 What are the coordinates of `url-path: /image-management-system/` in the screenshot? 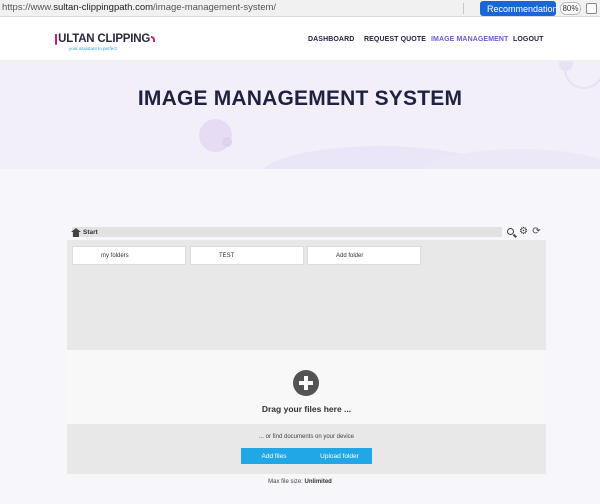 It's located at (215, 7).